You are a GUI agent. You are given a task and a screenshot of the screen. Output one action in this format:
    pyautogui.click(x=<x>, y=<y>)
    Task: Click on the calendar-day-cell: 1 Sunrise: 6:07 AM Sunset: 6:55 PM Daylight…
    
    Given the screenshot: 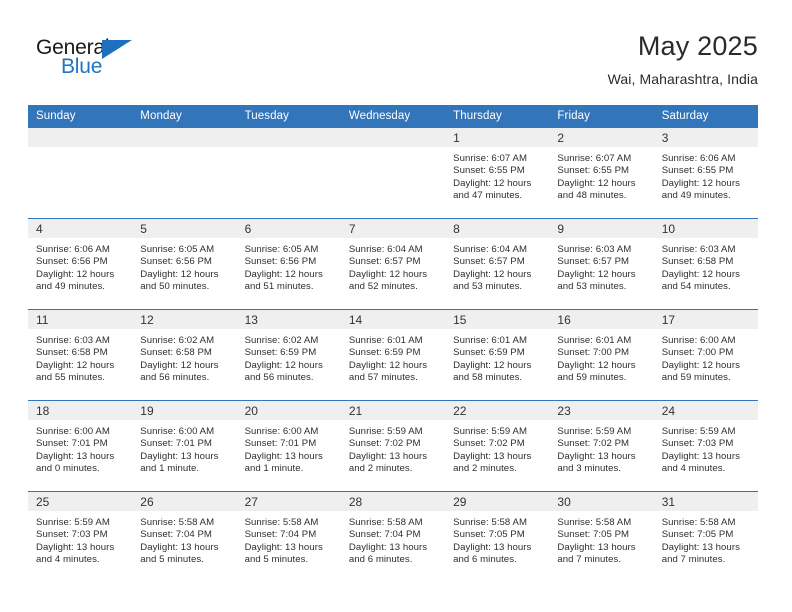 What is the action you would take?
    pyautogui.click(x=497, y=173)
    